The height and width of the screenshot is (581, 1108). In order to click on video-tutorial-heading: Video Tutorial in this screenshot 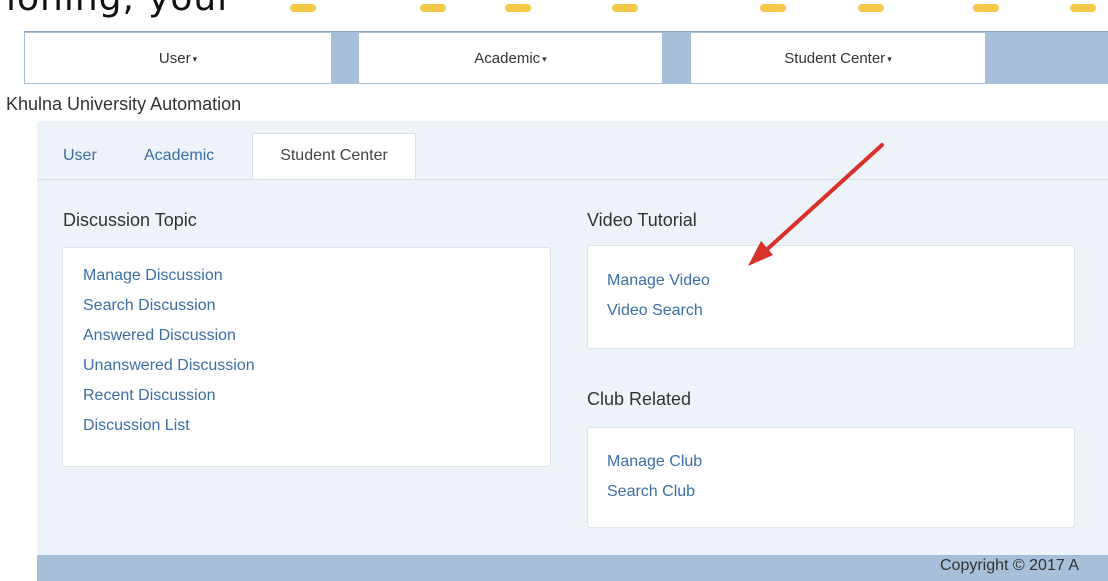, I will do `click(642, 220)`.